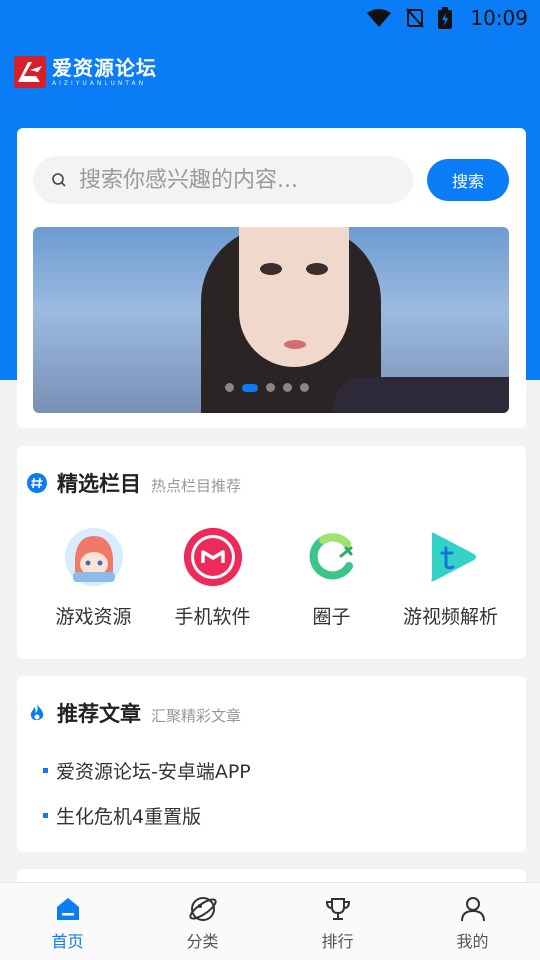 The width and height of the screenshot is (540, 960). I want to click on search-box, so click(223, 180).